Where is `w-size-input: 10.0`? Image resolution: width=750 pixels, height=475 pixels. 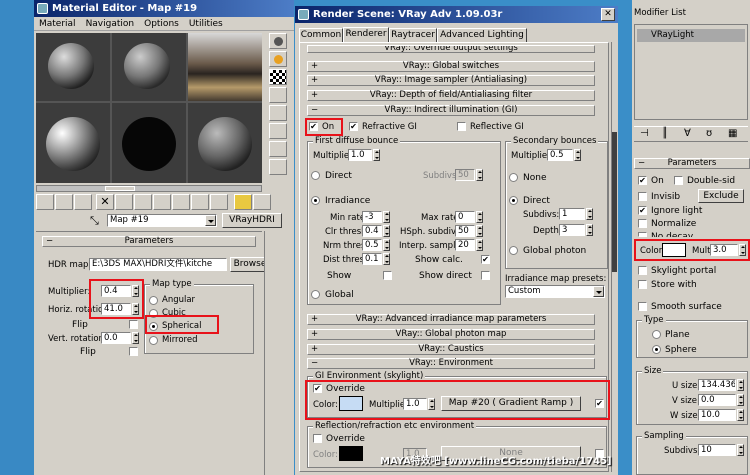
w-size-input: 10.0 is located at coordinates (717, 415).